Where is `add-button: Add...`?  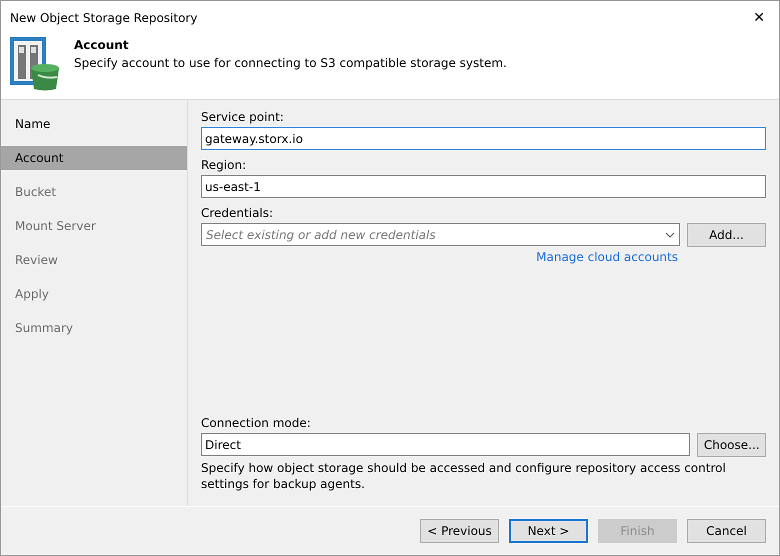 add-button: Add... is located at coordinates (726, 235).